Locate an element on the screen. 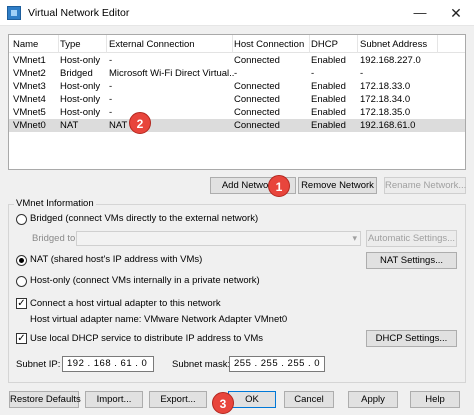 The height and width of the screenshot is (415, 474). bridged-to-label: Bridged to: is located at coordinates (55, 238).